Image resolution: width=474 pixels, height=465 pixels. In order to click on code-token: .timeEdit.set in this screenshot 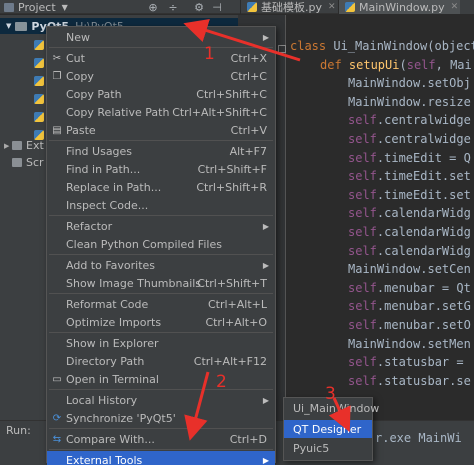, I will do `click(423, 176)`.